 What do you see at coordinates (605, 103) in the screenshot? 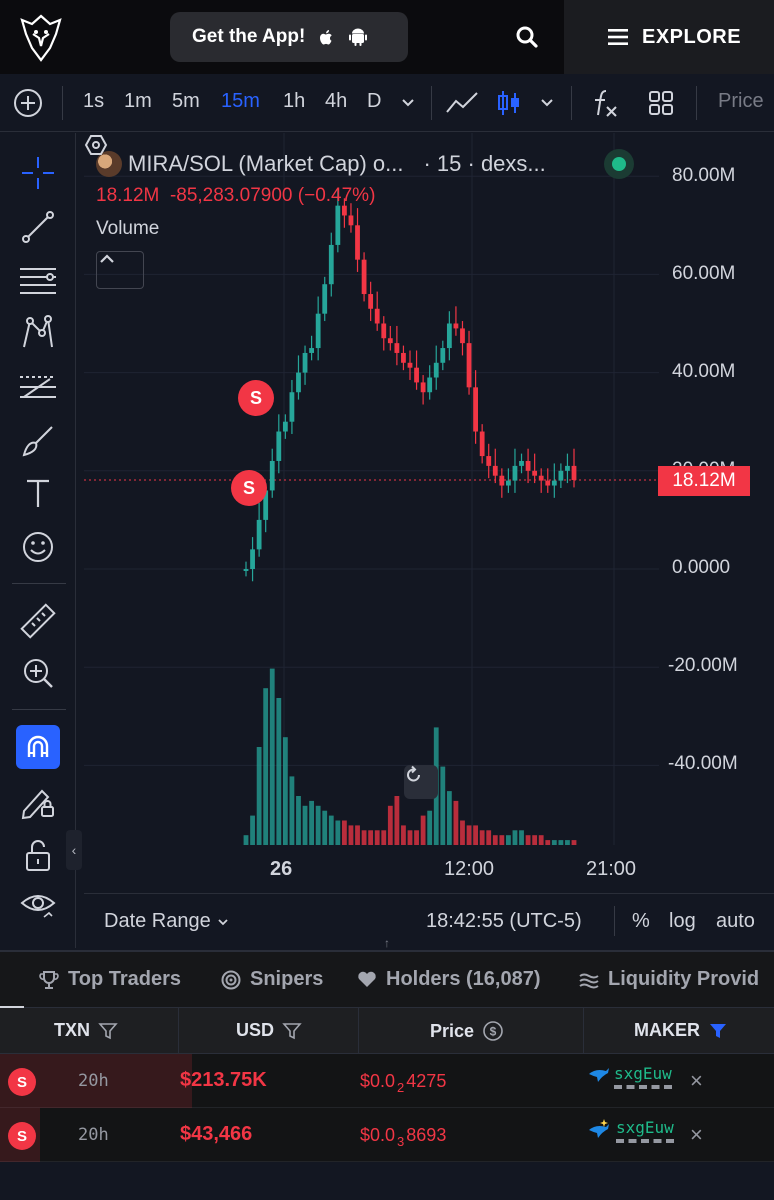
I see `indicators-icon` at bounding box center [605, 103].